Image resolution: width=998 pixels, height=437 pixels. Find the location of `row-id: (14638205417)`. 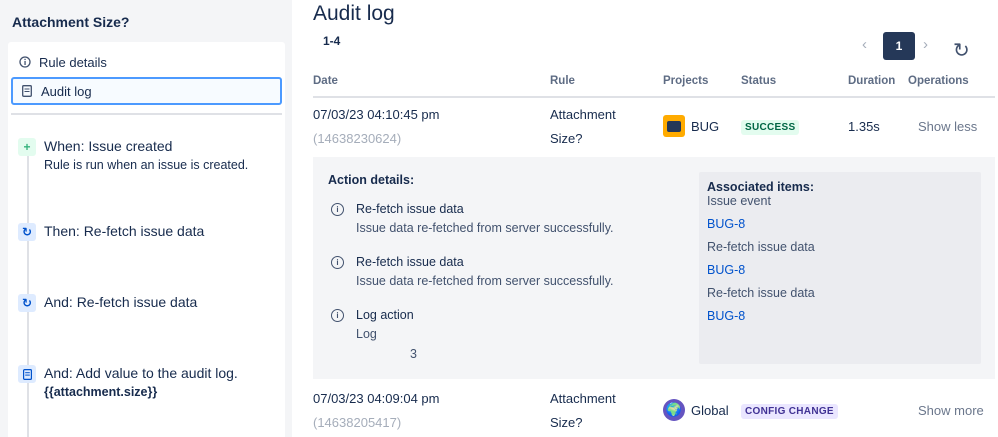

row-id: (14638205417) is located at coordinates (357, 422).